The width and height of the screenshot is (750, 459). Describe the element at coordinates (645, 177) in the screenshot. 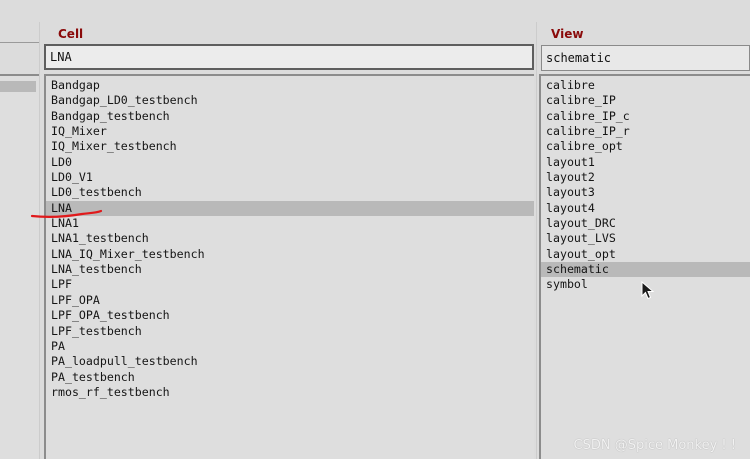

I see `view-list-item: layout2` at that location.